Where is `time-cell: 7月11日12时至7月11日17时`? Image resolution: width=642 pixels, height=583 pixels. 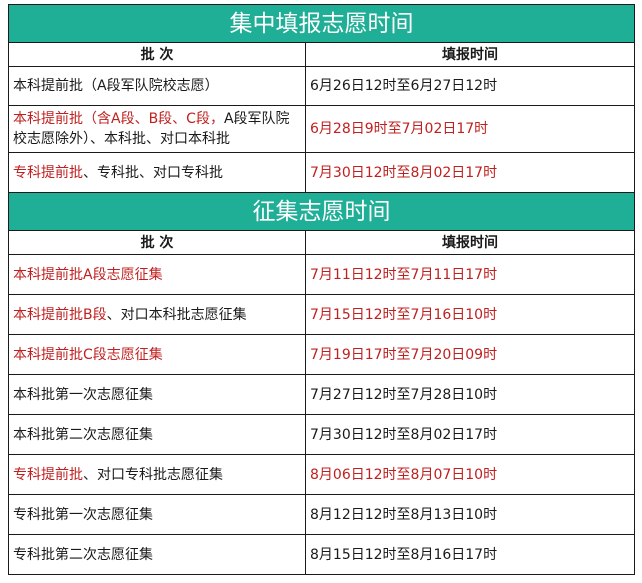
time-cell: 7月11日12时至7月11日17时 is located at coordinates (470, 274).